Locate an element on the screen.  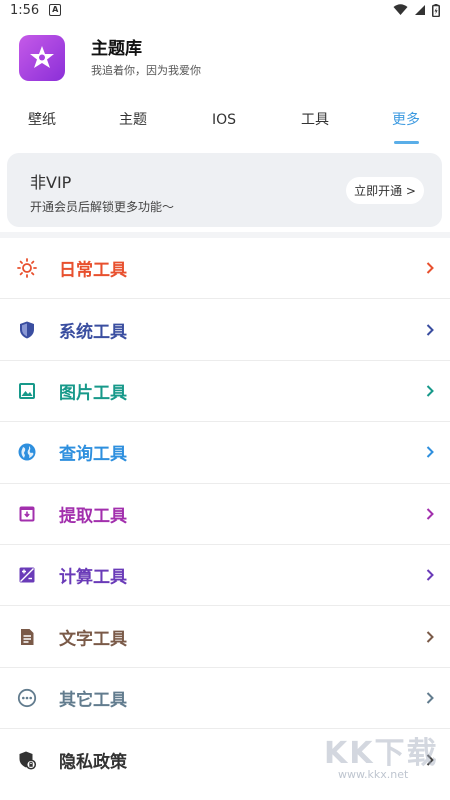
battery-icon is located at coordinates (436, 10).